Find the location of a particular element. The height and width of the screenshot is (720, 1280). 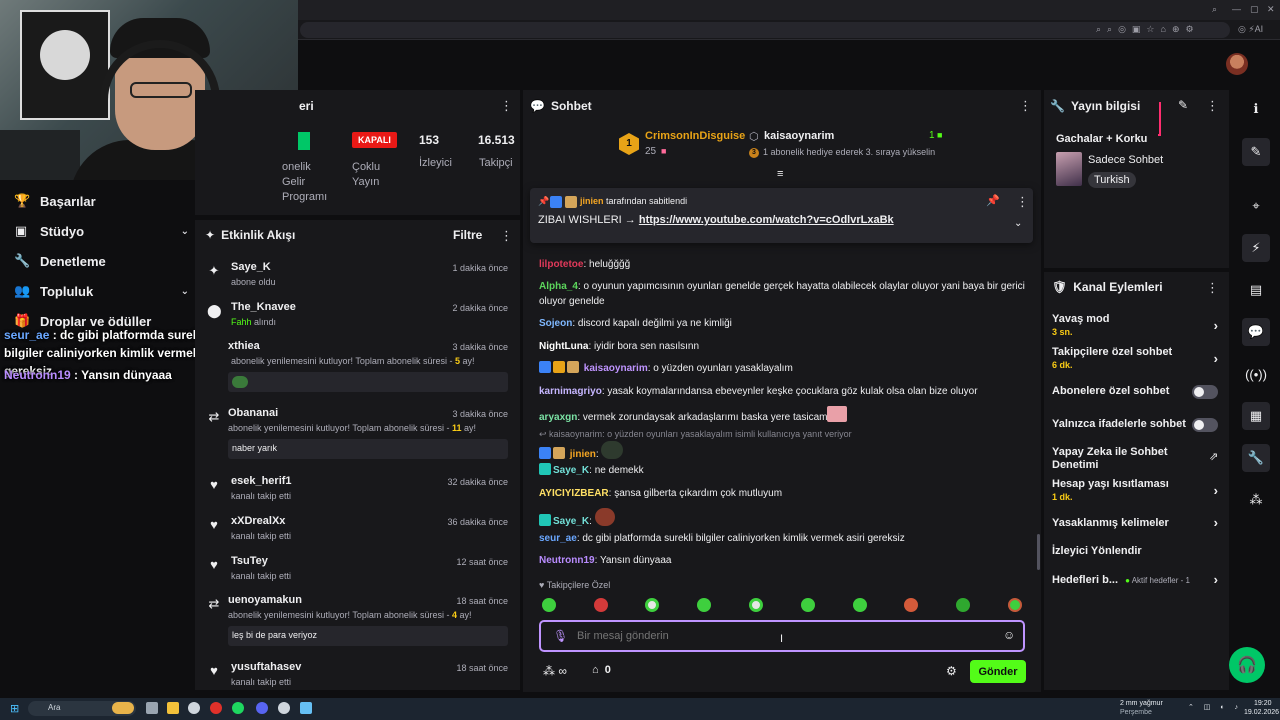

points-icon: ⁂ is located at coordinates (1256, 500).